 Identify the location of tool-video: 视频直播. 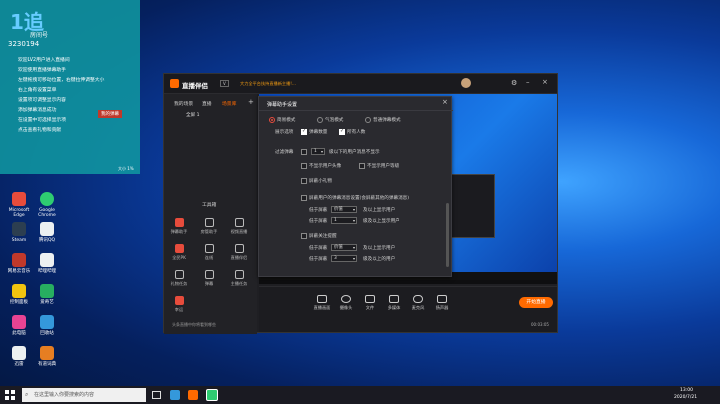
(239, 226).